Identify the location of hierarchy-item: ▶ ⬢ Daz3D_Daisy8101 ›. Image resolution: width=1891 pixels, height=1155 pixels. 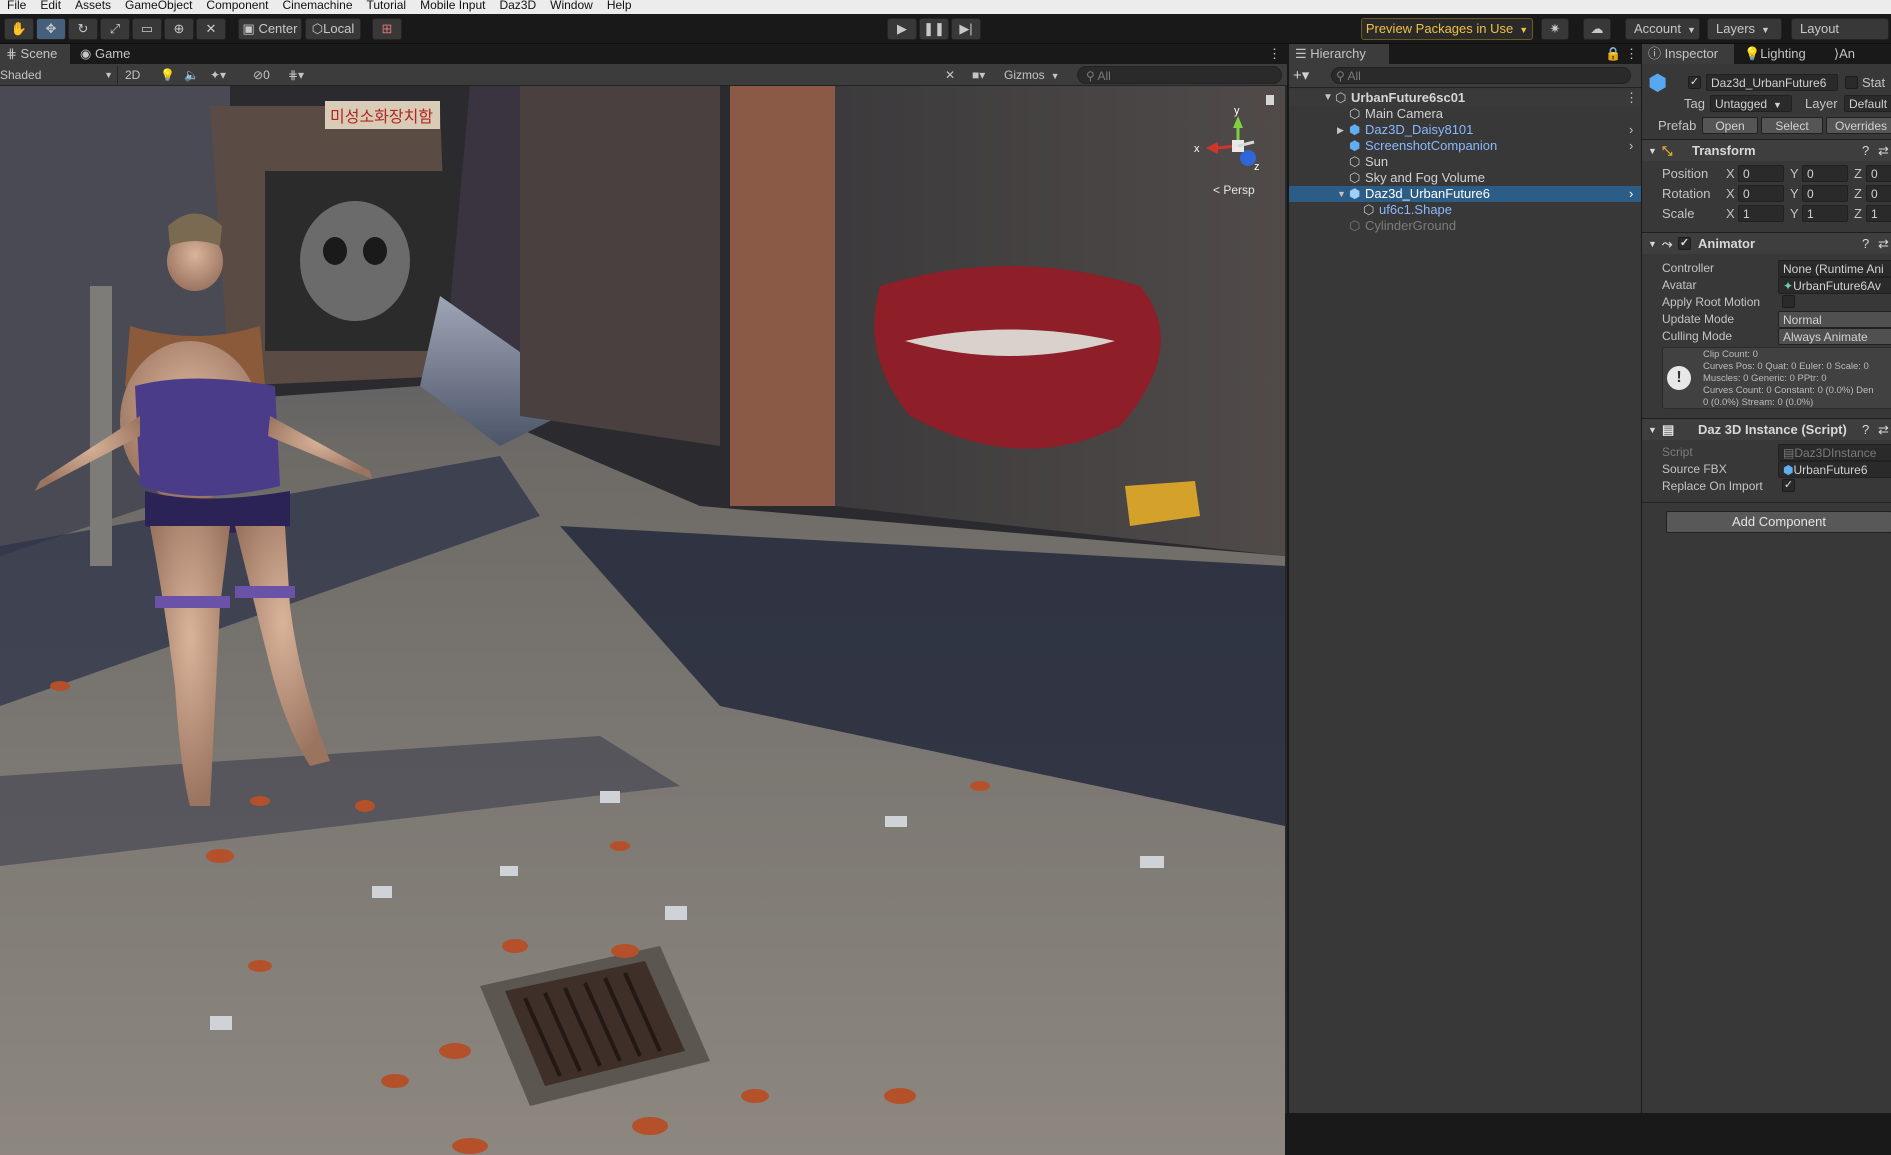
(1465, 130).